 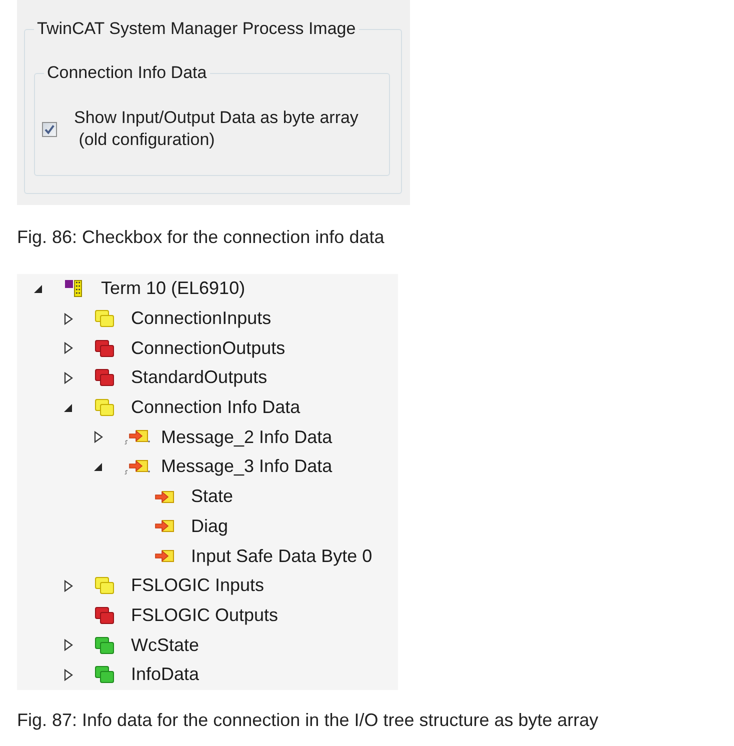 I want to click on tree-item-label: StandardOutputs, so click(x=199, y=377).